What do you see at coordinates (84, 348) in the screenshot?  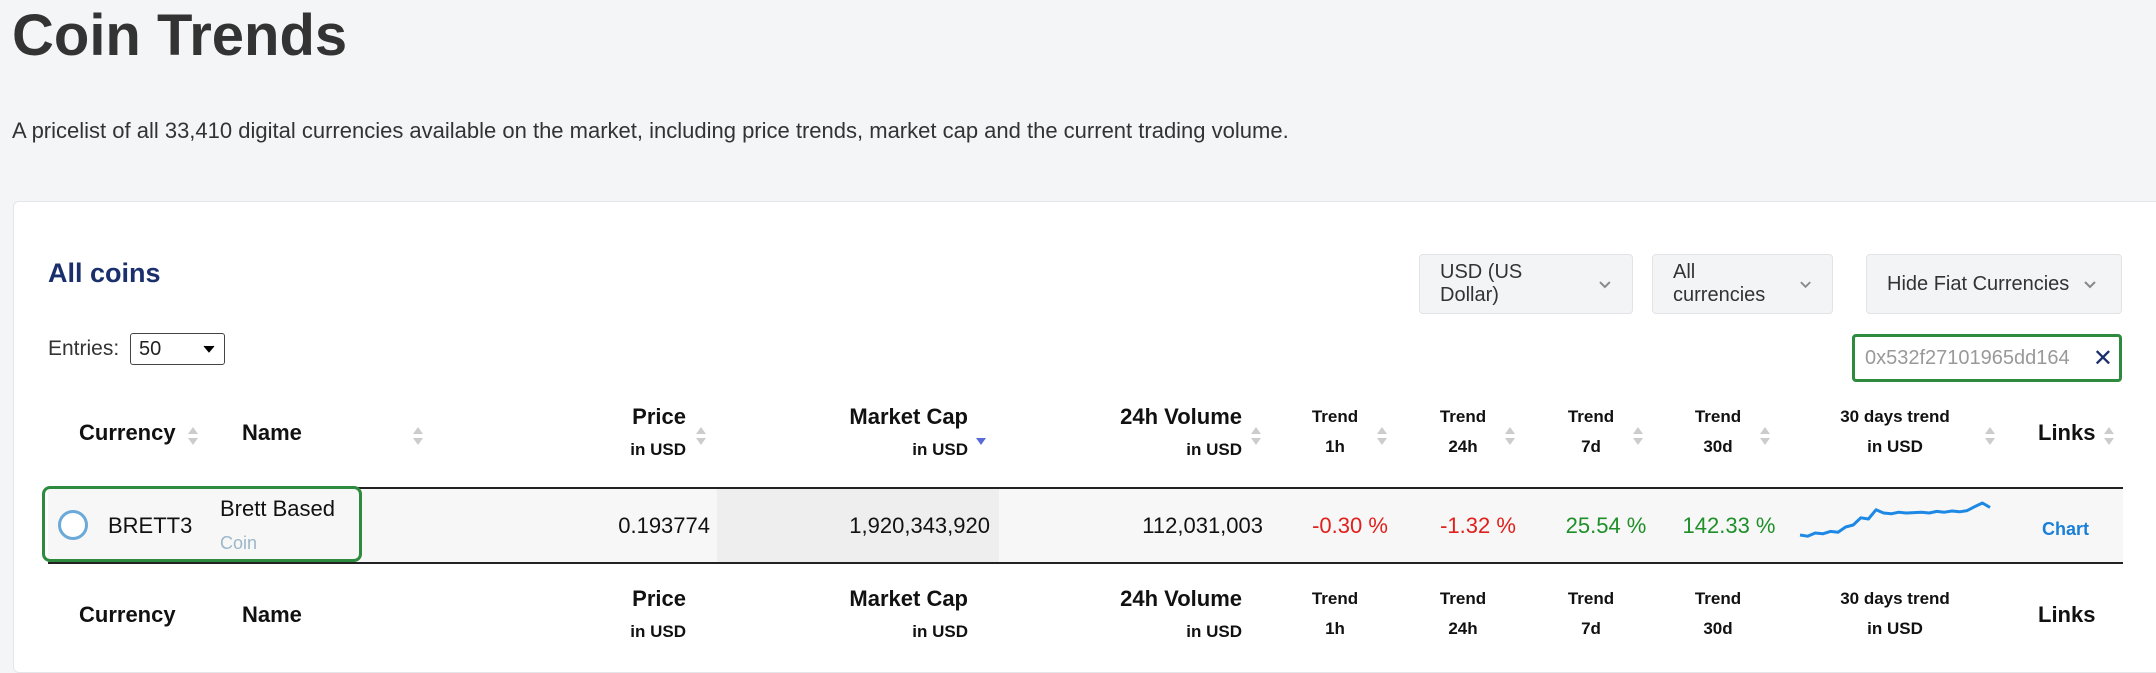 I see `entries-label: Entries:` at bounding box center [84, 348].